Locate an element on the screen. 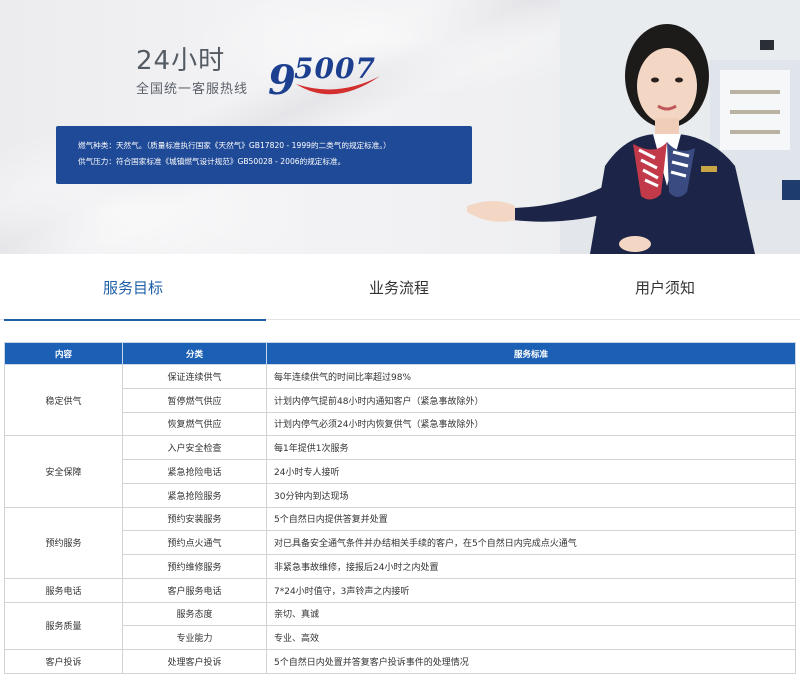 The image size is (800, 683). standard-cell: 7*24小时值守，3声铃声之内接听 is located at coordinates (531, 590).